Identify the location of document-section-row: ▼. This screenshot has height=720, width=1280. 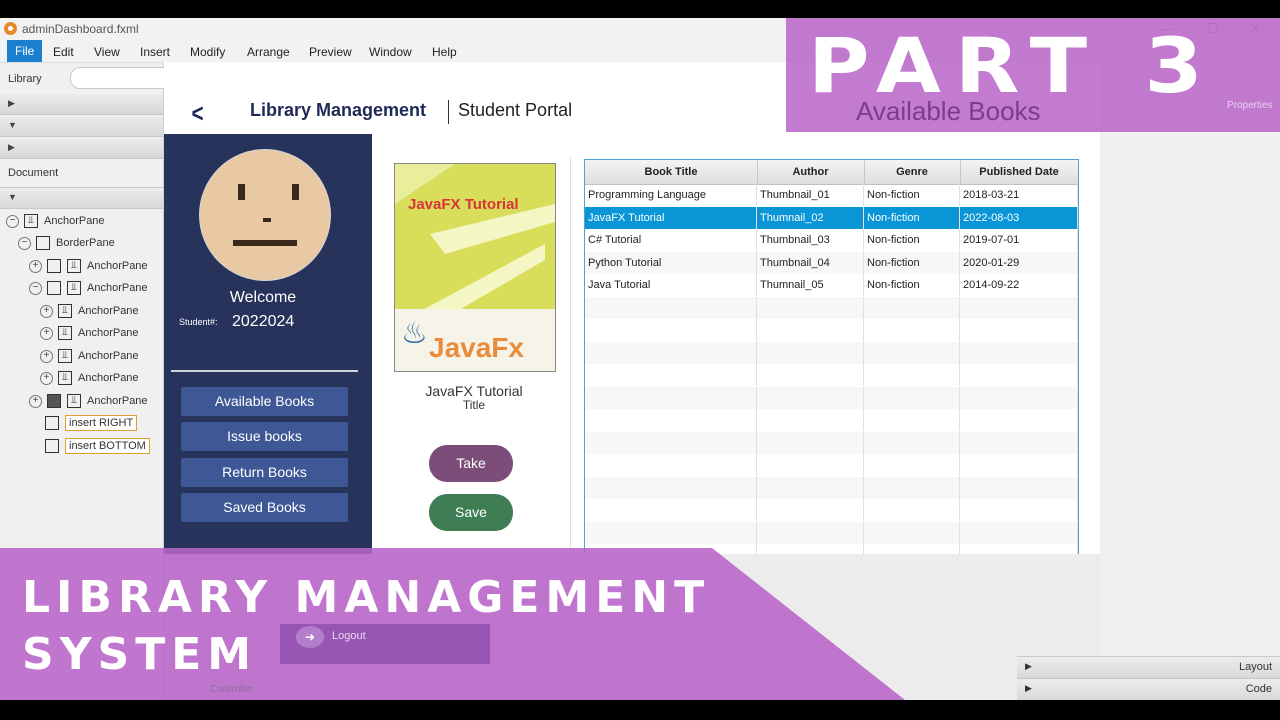
(81, 198).